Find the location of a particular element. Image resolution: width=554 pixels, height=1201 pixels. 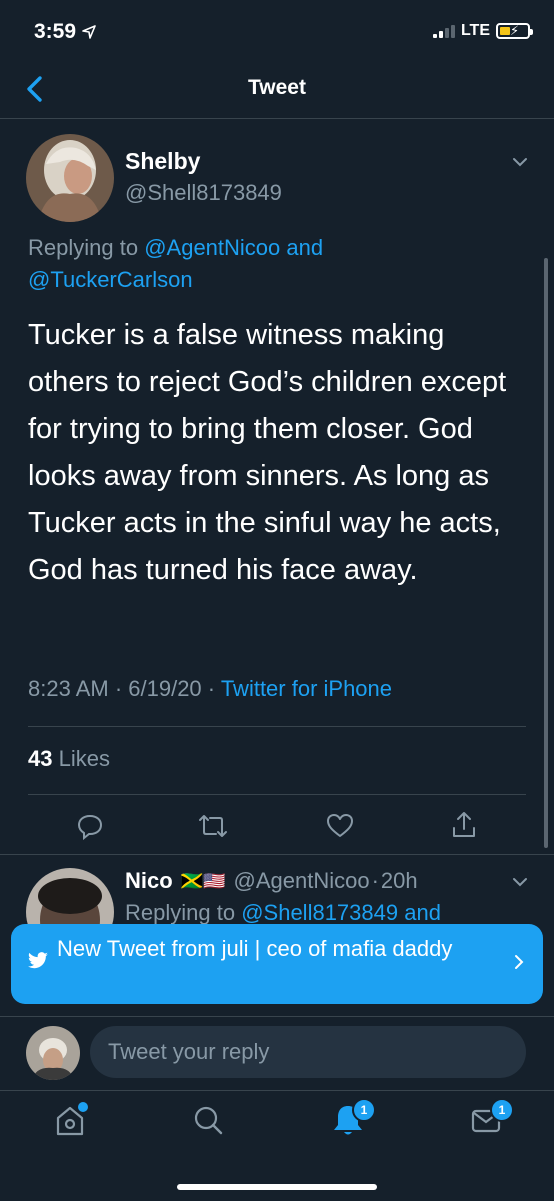

heart-icon is located at coordinates (340, 826).